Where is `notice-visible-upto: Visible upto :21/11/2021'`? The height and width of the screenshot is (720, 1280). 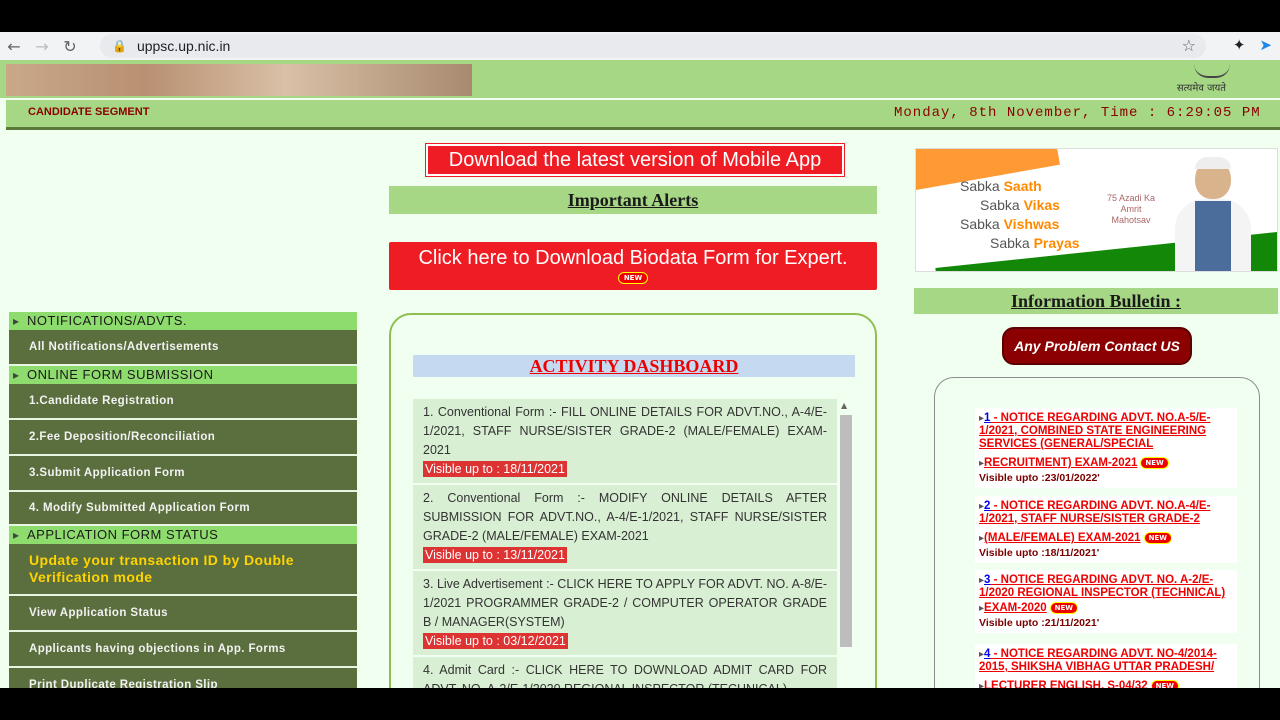
notice-visible-upto: Visible upto :21/11/2021' is located at coordinates (1039, 623).